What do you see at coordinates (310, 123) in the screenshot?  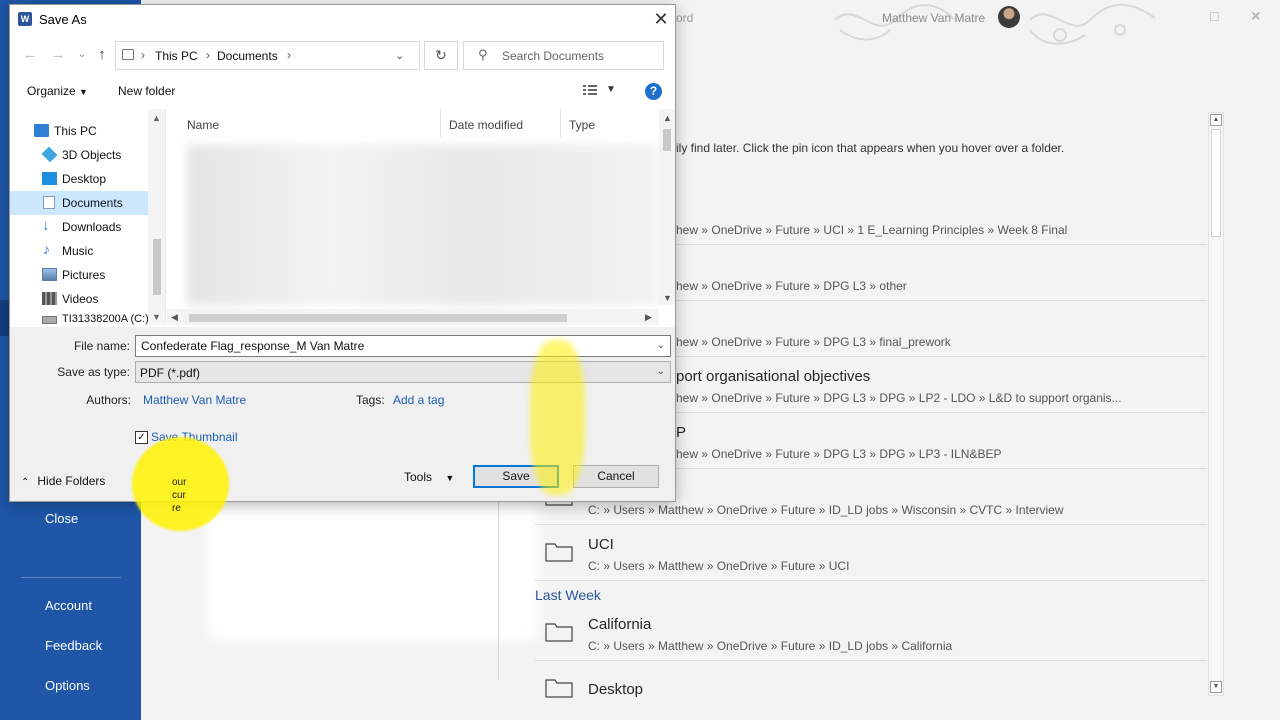 I see `column-header-name: Name` at bounding box center [310, 123].